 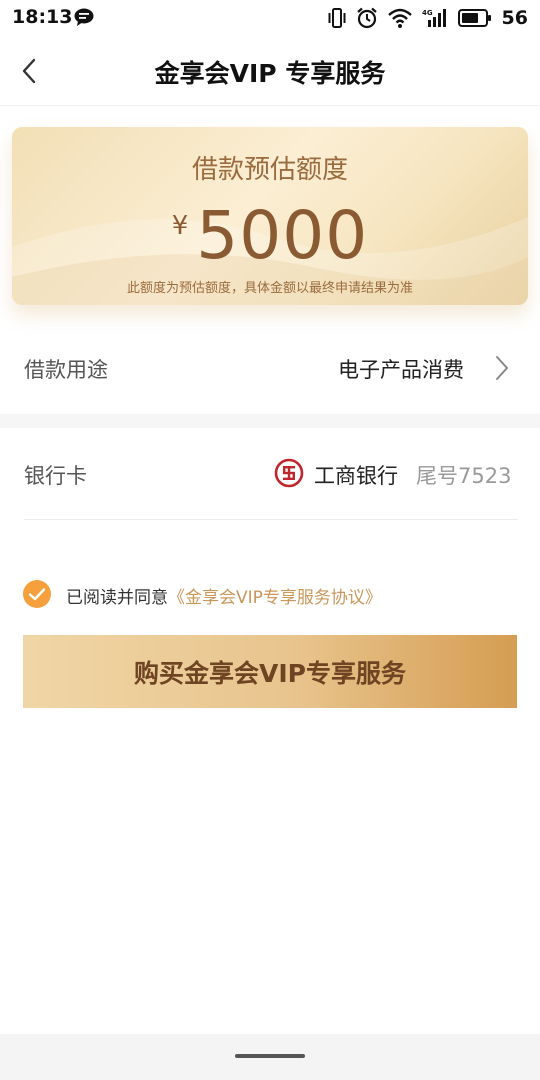 I want to click on status-icons: 4G 56, so click(x=428, y=18).